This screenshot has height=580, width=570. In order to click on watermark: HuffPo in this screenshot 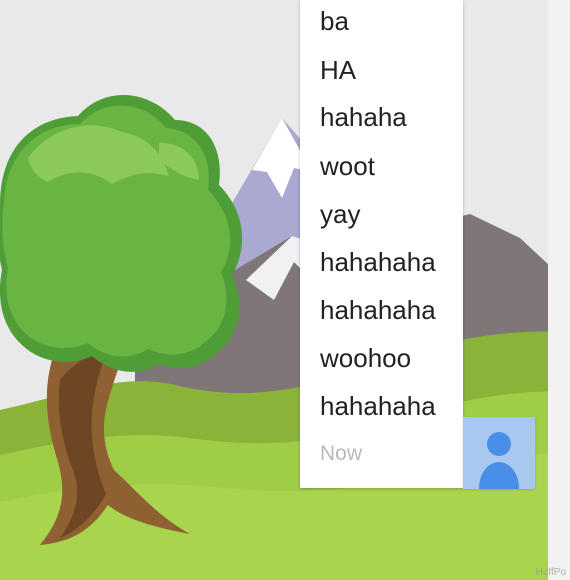, I will do `click(550, 572)`.